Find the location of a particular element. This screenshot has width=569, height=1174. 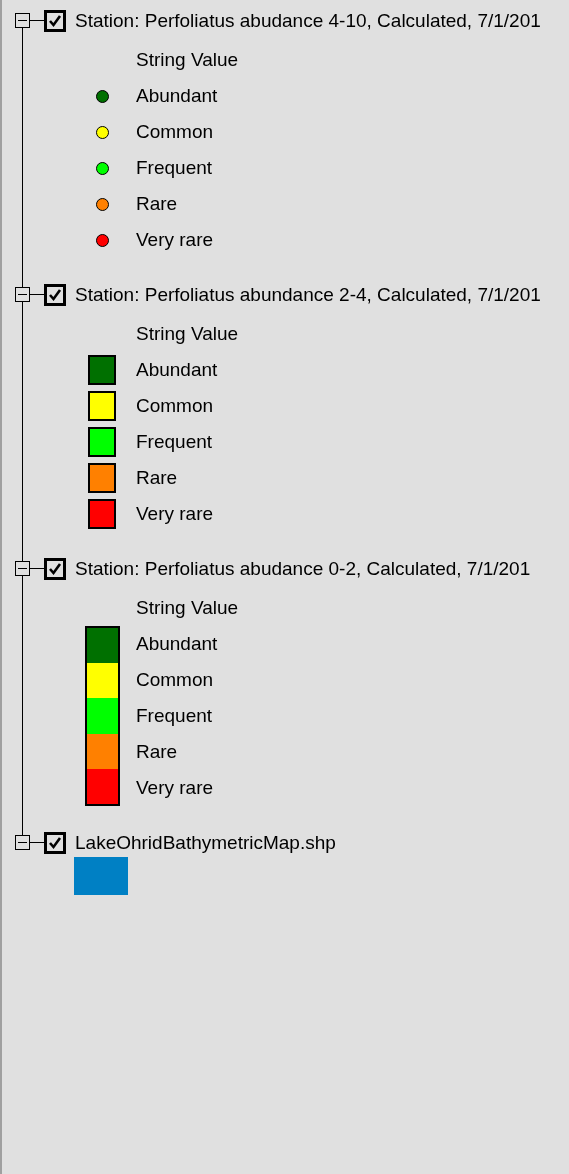

layer-title: Station: Perfoliatus abudance 0-2, Calculated, 7/1/201 is located at coordinates (303, 568).